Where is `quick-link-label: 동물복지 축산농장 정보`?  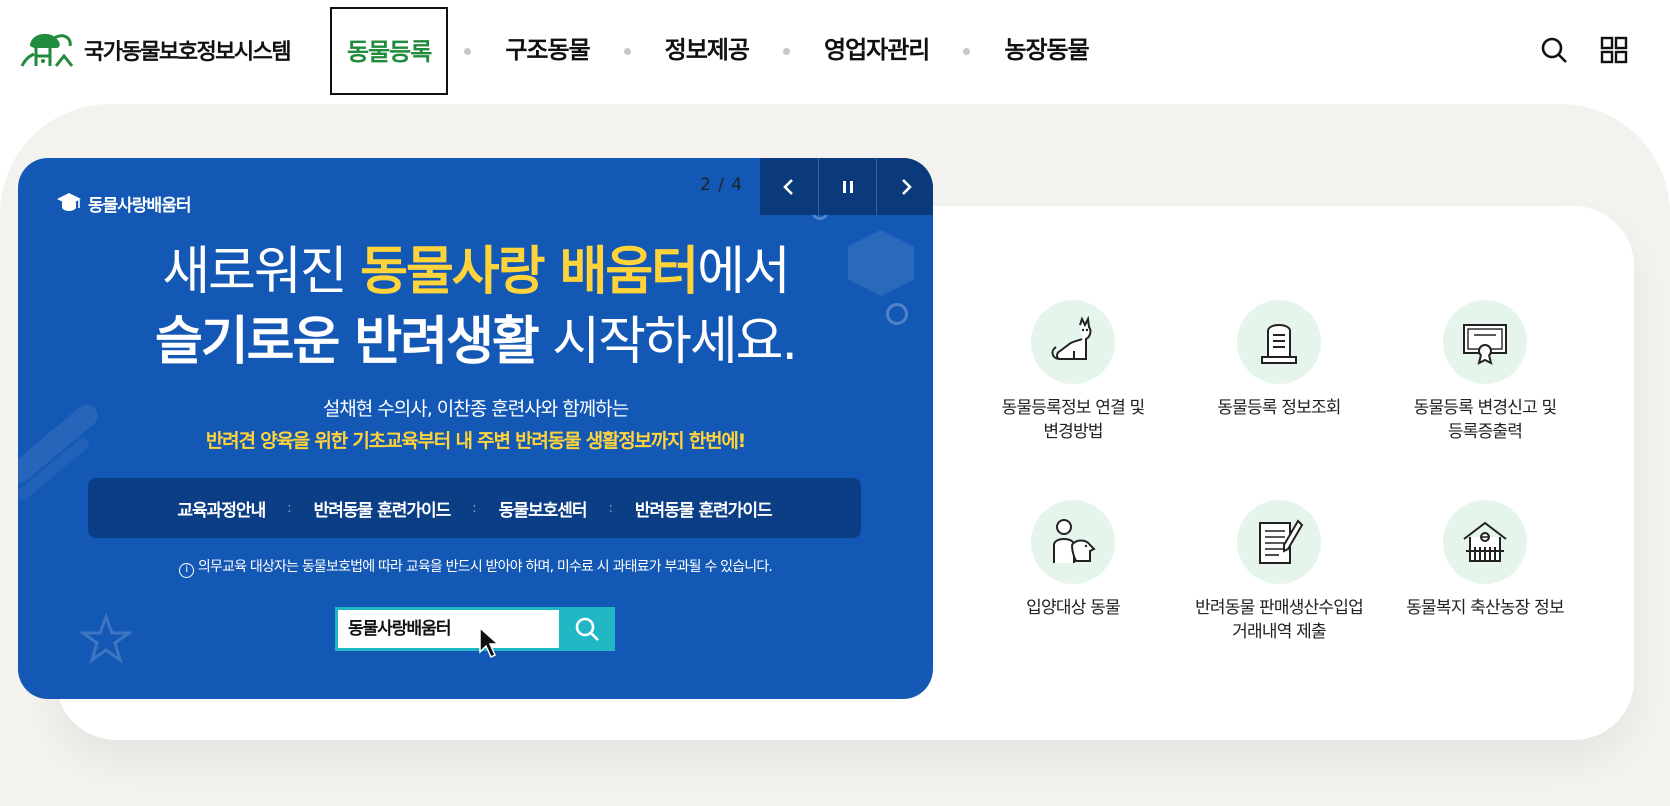
quick-link-label: 동물복지 축산농장 정보 is located at coordinates (1485, 608).